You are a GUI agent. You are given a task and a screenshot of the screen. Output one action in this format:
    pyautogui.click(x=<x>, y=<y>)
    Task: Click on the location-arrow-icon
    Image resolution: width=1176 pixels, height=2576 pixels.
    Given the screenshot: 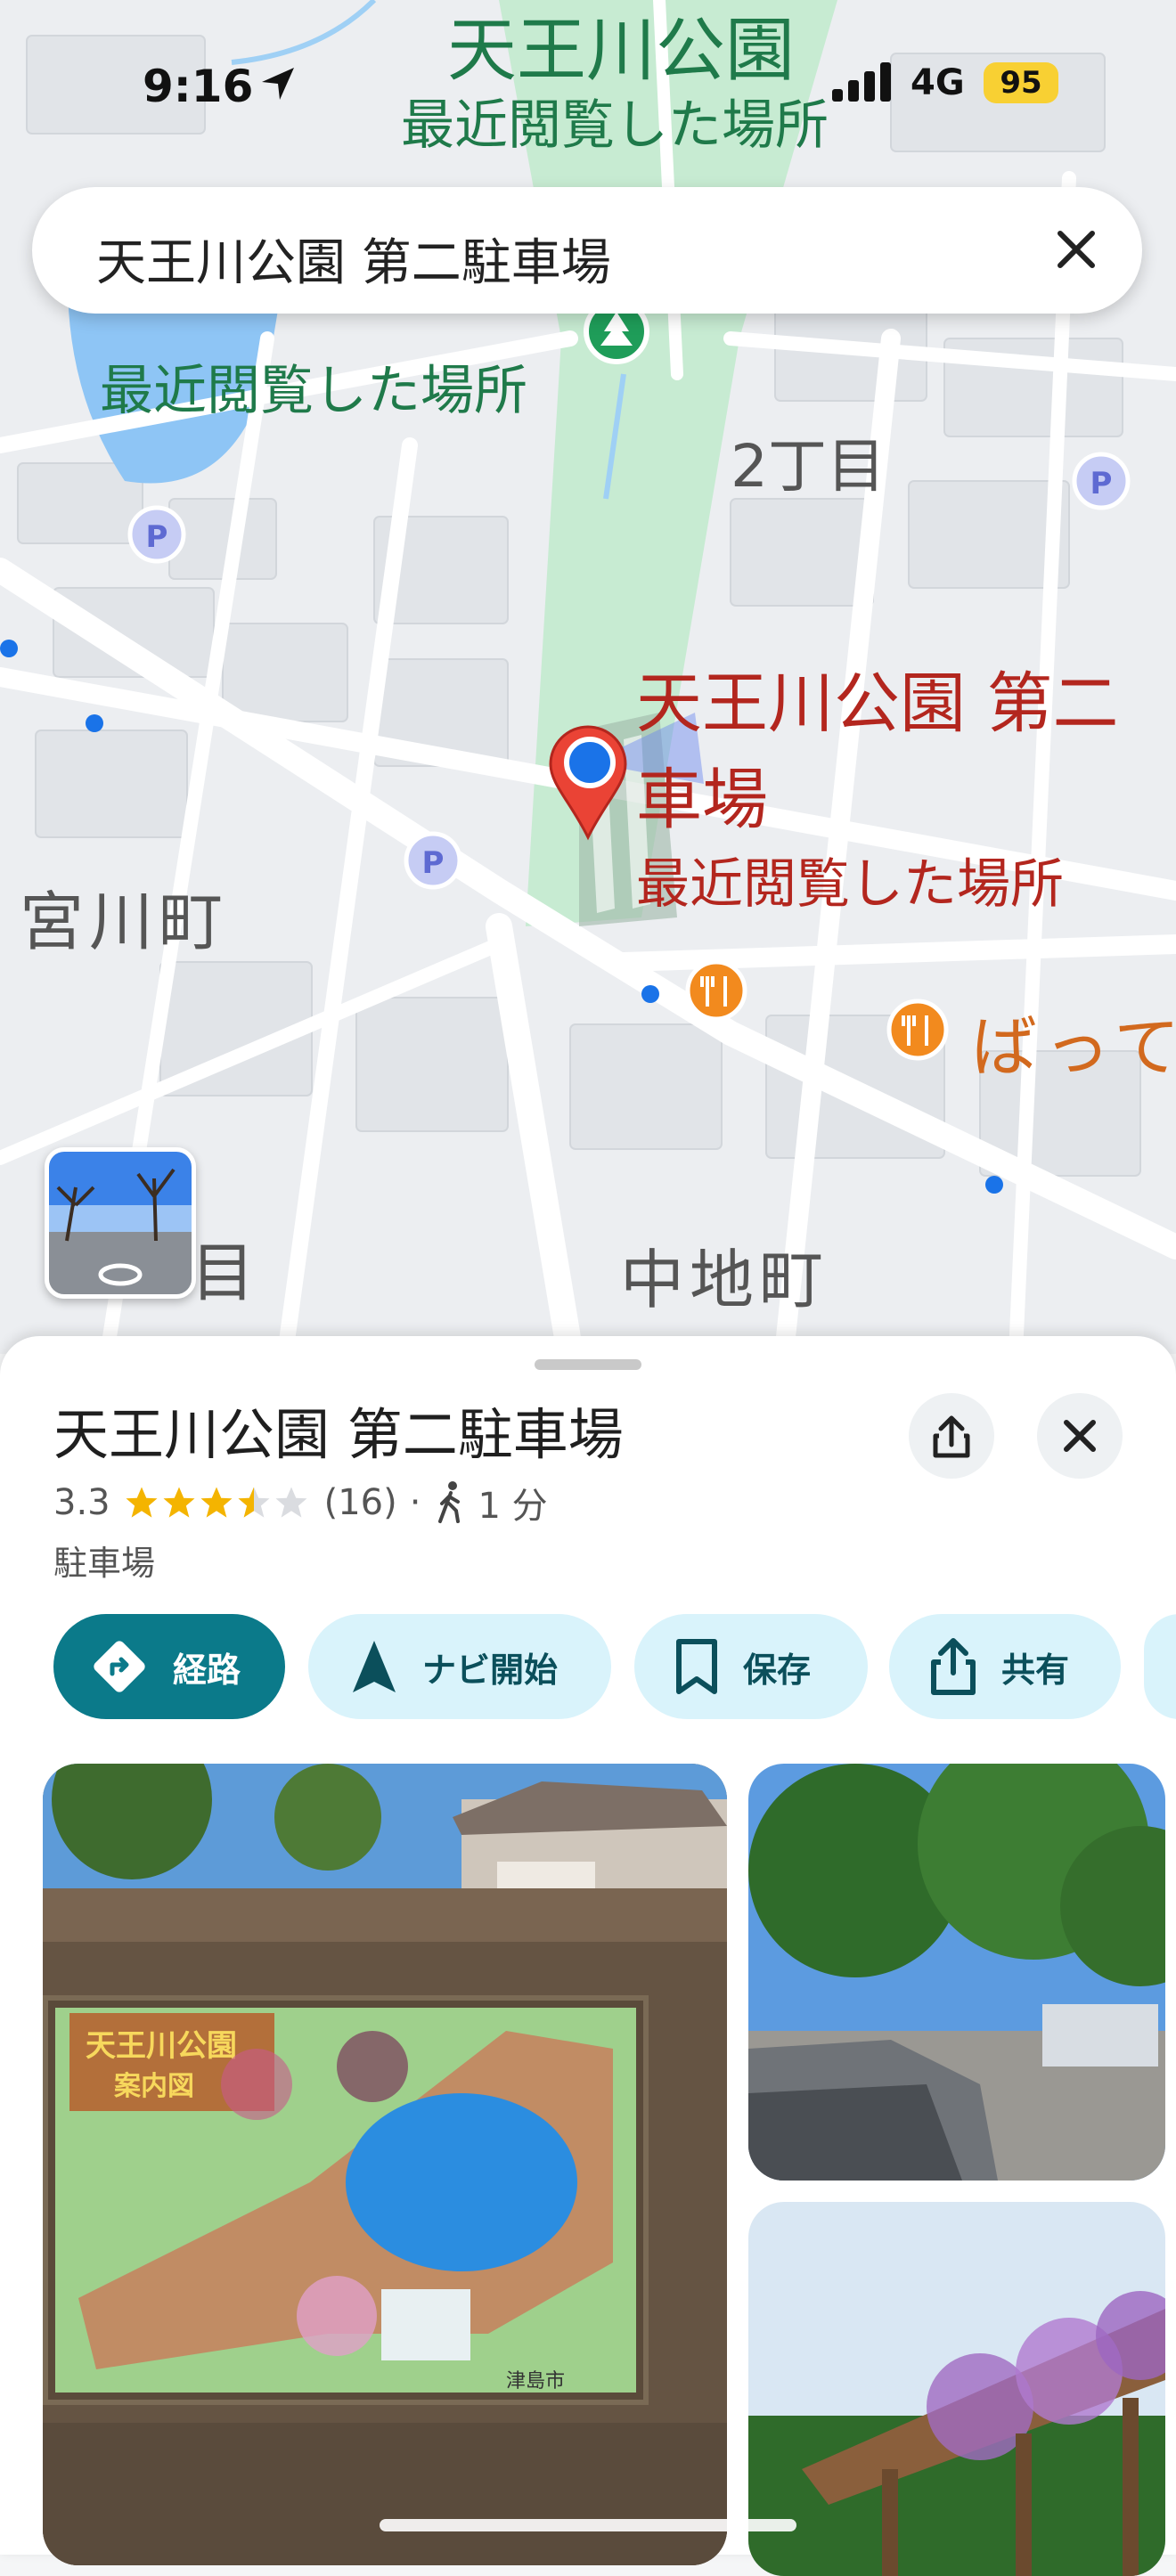 What is the action you would take?
    pyautogui.click(x=278, y=84)
    